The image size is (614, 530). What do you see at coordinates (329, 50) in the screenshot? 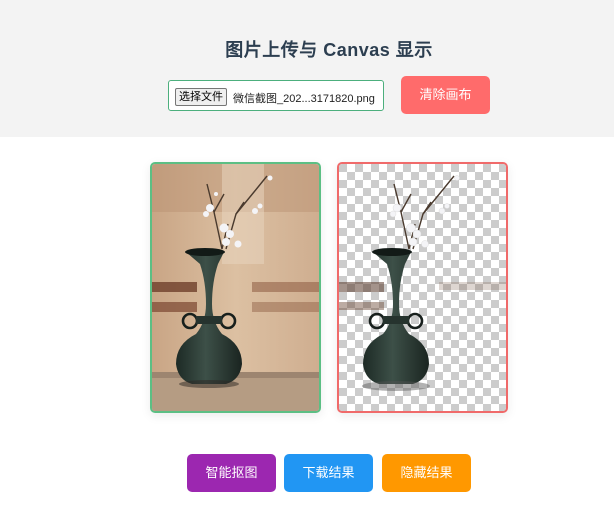
I see `page-title: 图片上传与 Canvas 显示` at bounding box center [329, 50].